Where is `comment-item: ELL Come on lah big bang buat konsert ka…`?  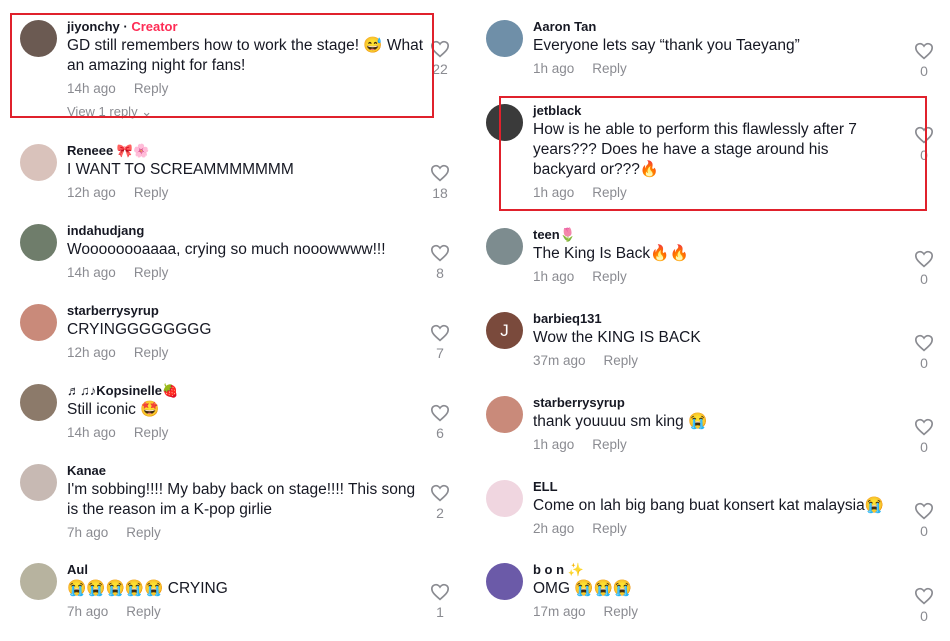 comment-item: ELL Come on lah big bang buat konsert ka… is located at coordinates (716, 518).